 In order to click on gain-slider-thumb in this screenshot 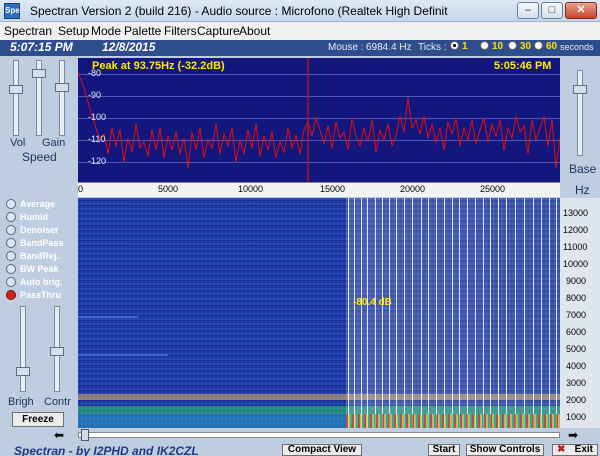, I will do `click(39, 73)`.